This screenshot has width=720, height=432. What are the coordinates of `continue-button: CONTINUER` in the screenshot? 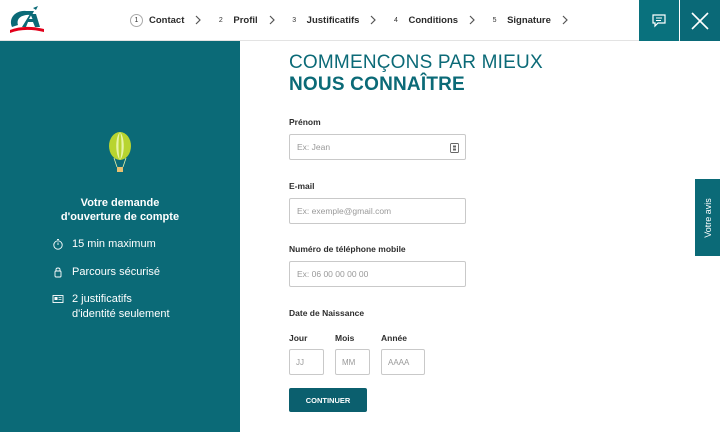 It's located at (328, 400).